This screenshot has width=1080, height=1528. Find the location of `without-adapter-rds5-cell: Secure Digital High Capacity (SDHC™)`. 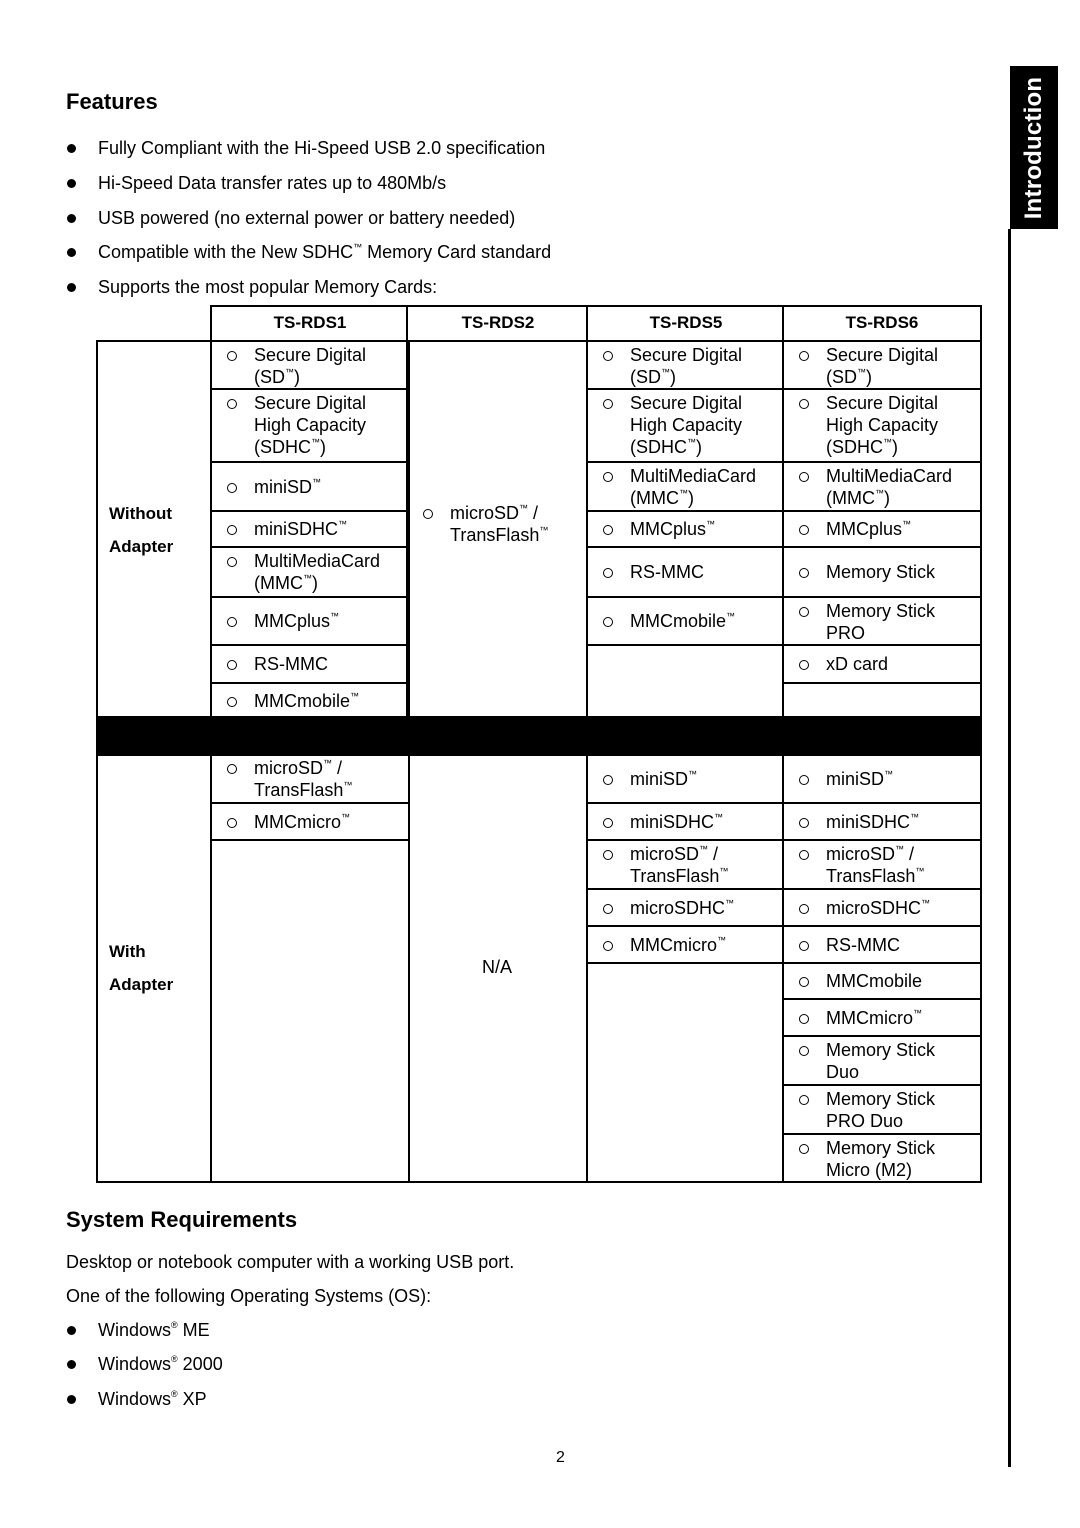

without-adapter-rds5-cell: Secure Digital High Capacity (SDHC™) is located at coordinates (686, 425).